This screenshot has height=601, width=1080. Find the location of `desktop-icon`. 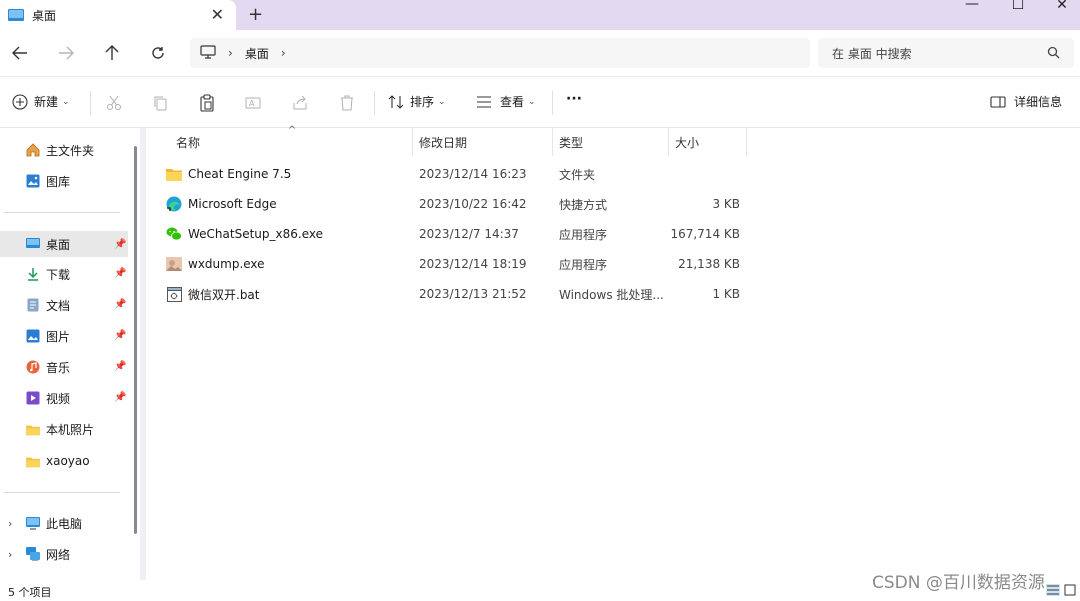

desktop-icon is located at coordinates (33, 244).